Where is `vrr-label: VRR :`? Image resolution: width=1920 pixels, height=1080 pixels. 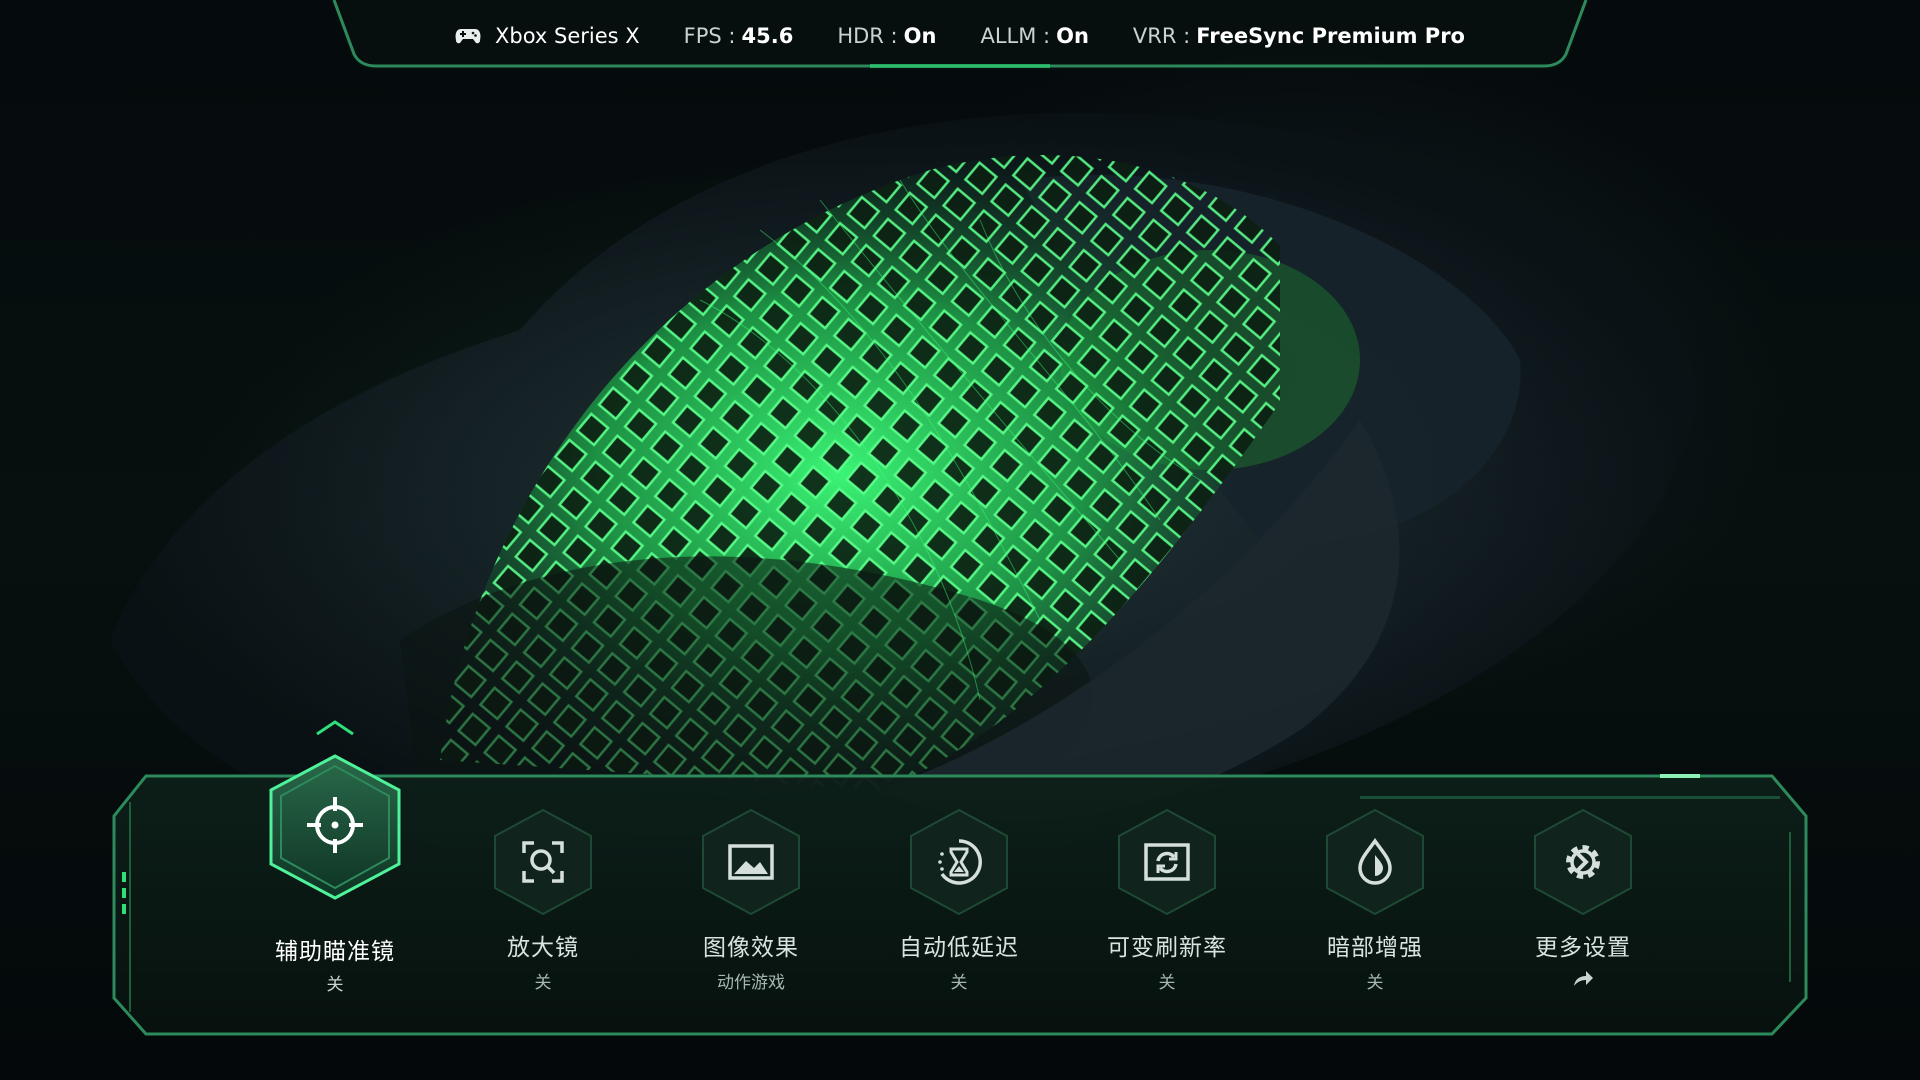 vrr-label: VRR : is located at coordinates (1161, 36).